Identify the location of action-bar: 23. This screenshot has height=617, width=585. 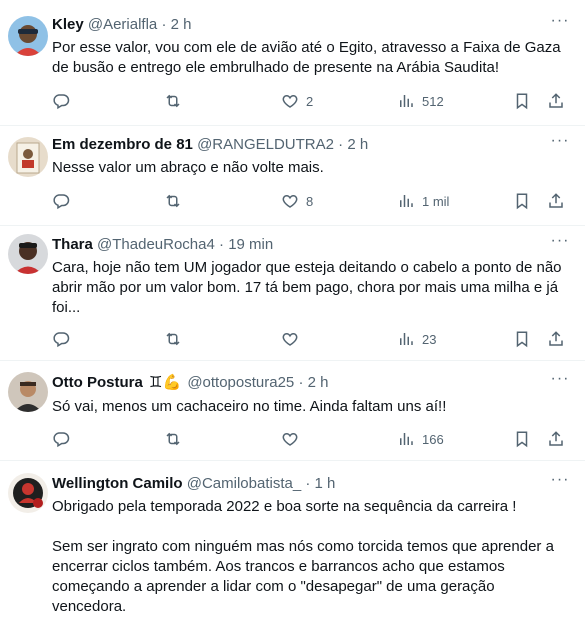
(312, 339).